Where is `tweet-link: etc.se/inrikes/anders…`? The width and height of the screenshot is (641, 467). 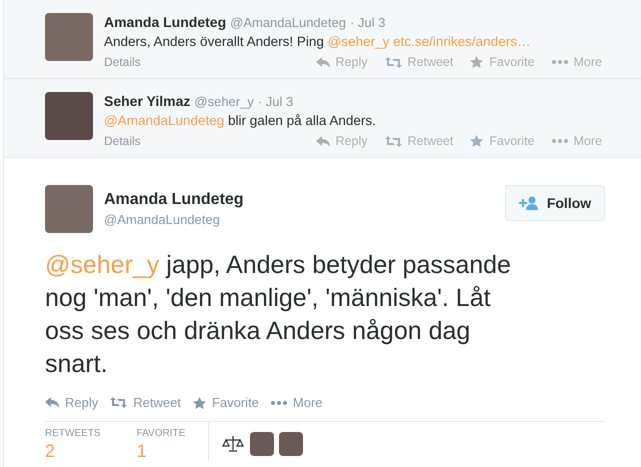 tweet-link: etc.se/inrikes/anders… is located at coordinates (461, 41).